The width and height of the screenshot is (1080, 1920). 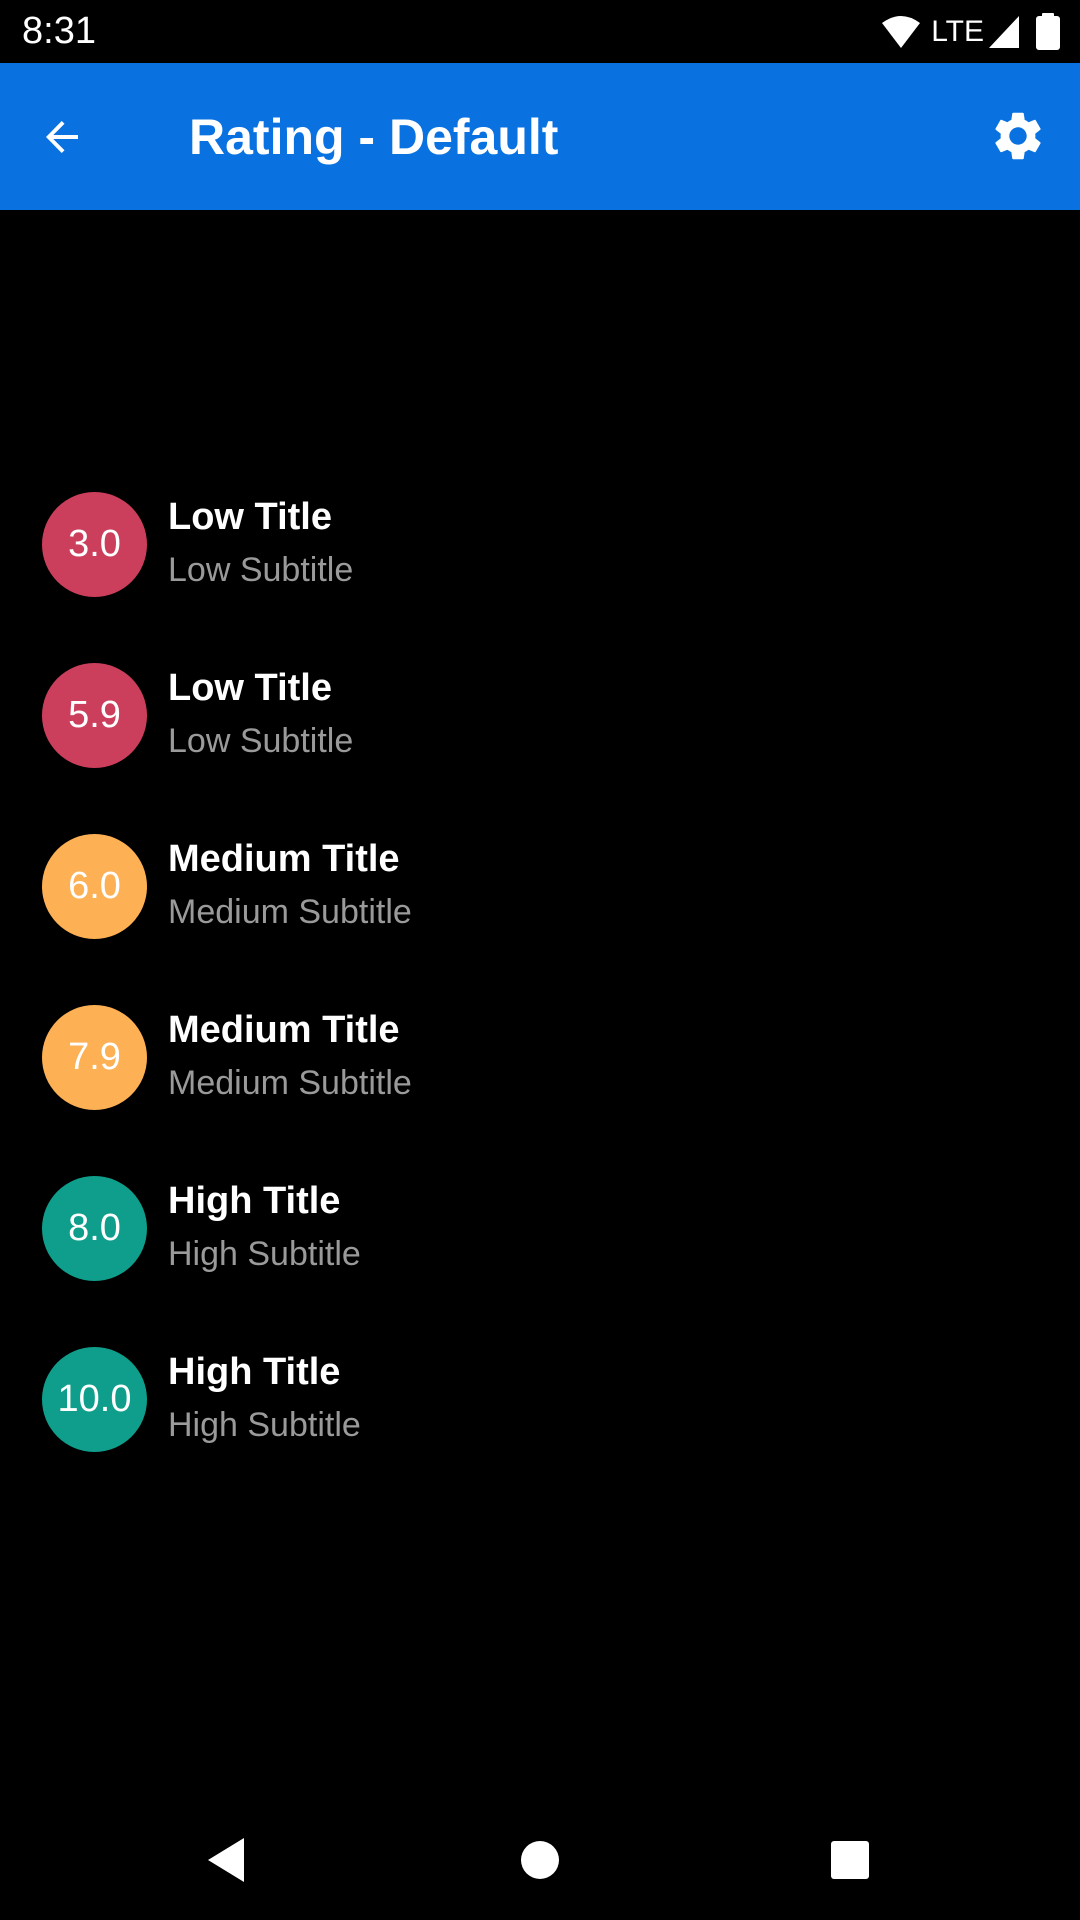 I want to click on app-bar: Rating - Default, so click(x=540, y=136).